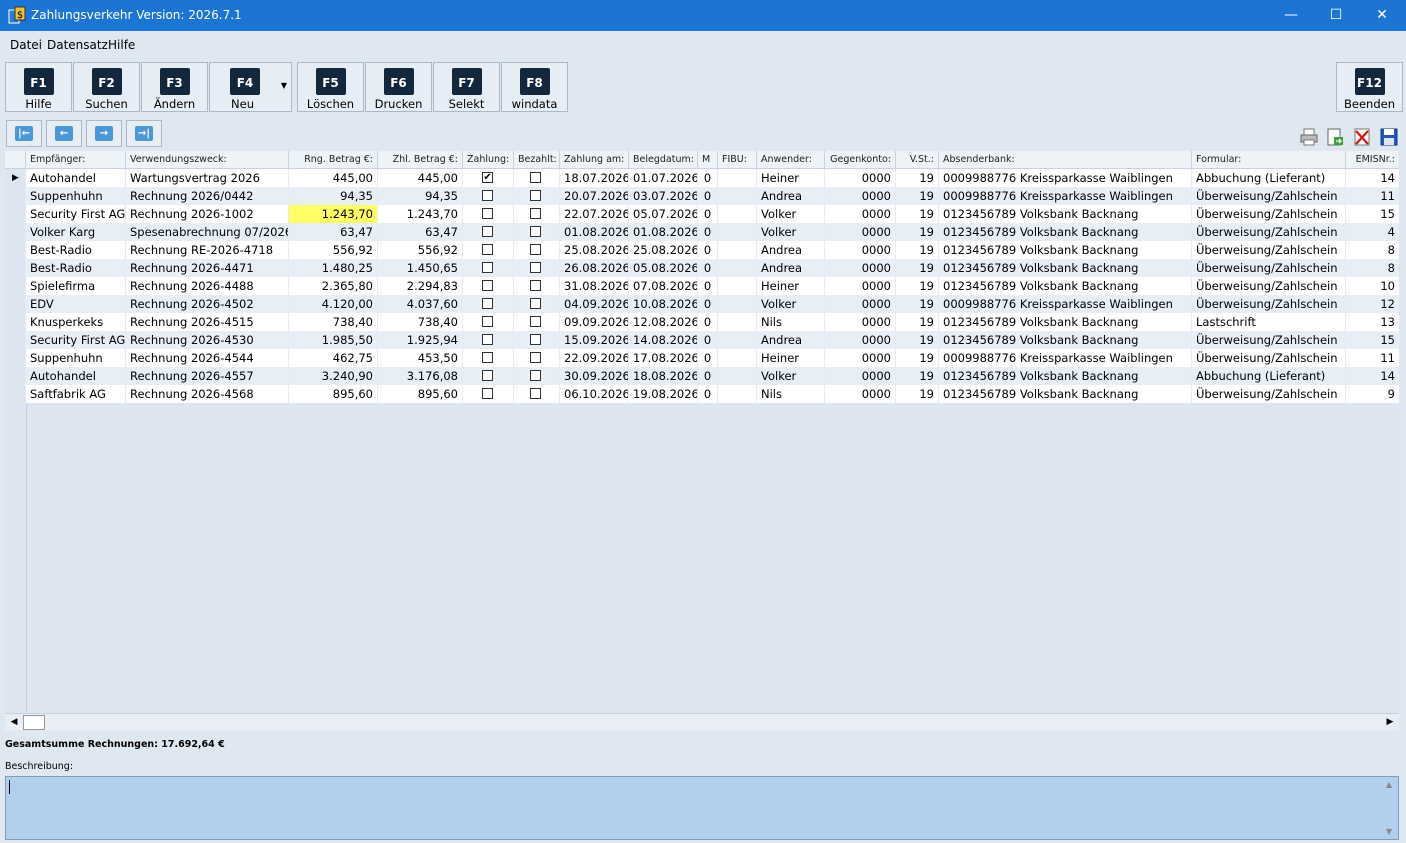  Describe the element at coordinates (64, 133) in the screenshot. I see `previous-record-button: ←` at that location.